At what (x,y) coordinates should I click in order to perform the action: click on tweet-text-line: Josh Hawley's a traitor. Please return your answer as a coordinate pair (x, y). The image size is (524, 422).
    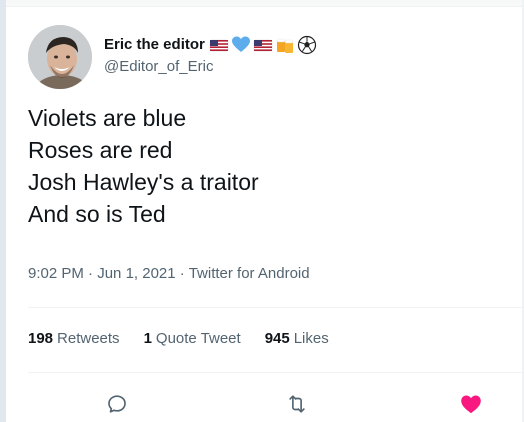
    Looking at the image, I should click on (143, 182).